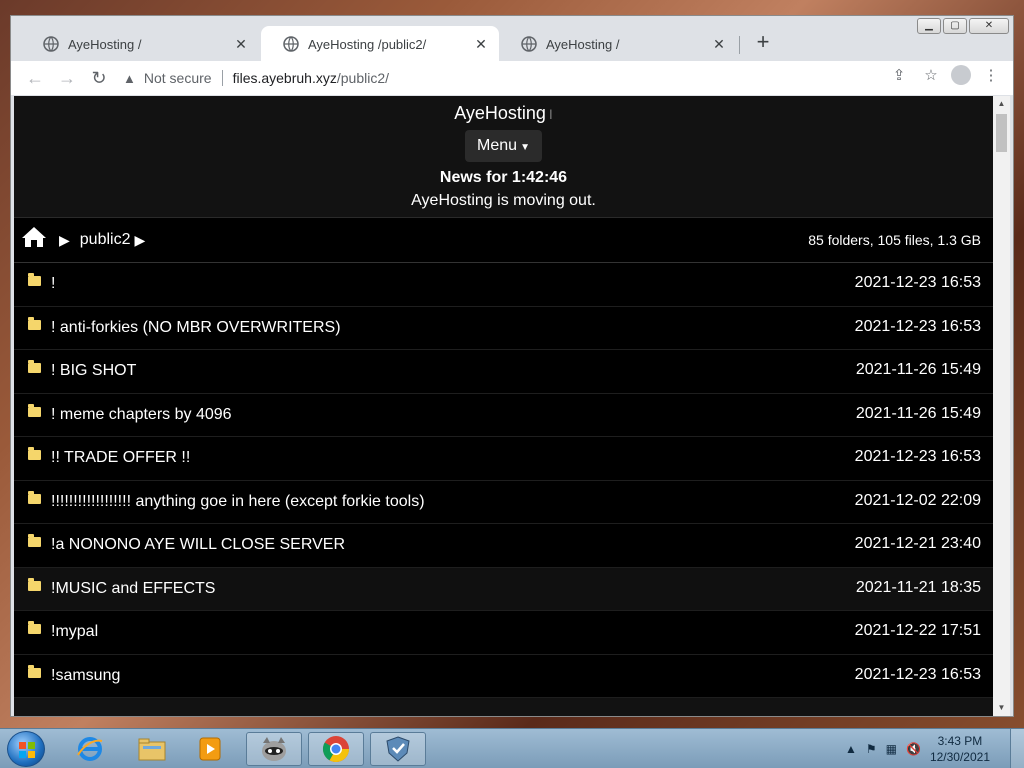  I want to click on folder-stats: 85 folders, 105 files, 1.3 GB, so click(894, 240).